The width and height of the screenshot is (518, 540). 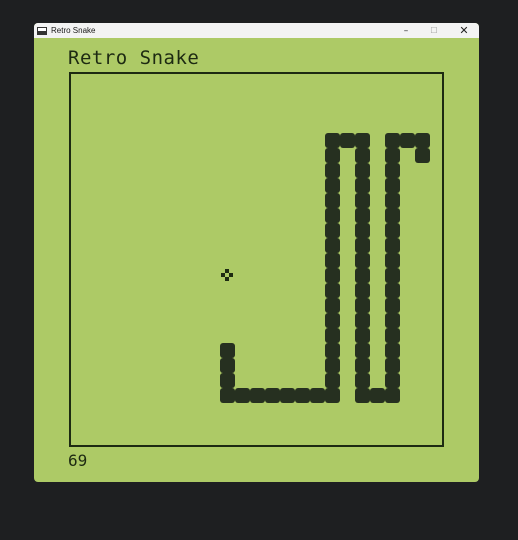 What do you see at coordinates (434, 30) in the screenshot?
I see `maximize-button: ☐` at bounding box center [434, 30].